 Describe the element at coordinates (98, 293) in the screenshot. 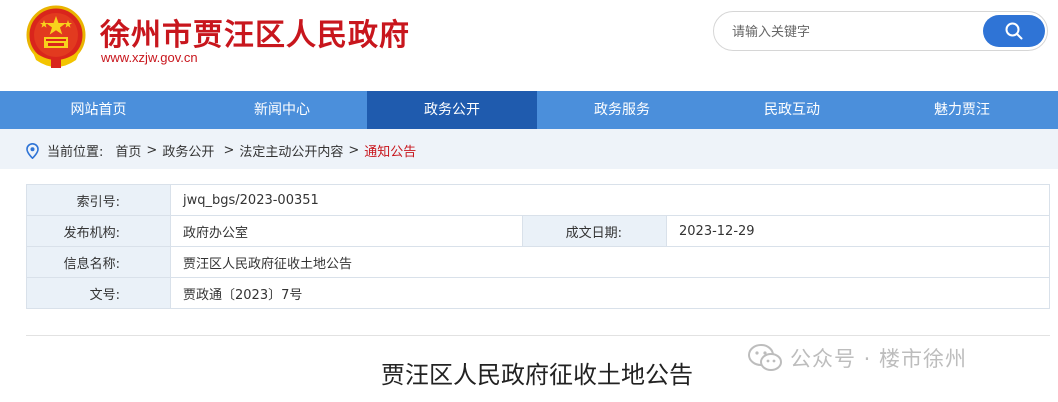

I see `doc-number-label: 文号:` at that location.